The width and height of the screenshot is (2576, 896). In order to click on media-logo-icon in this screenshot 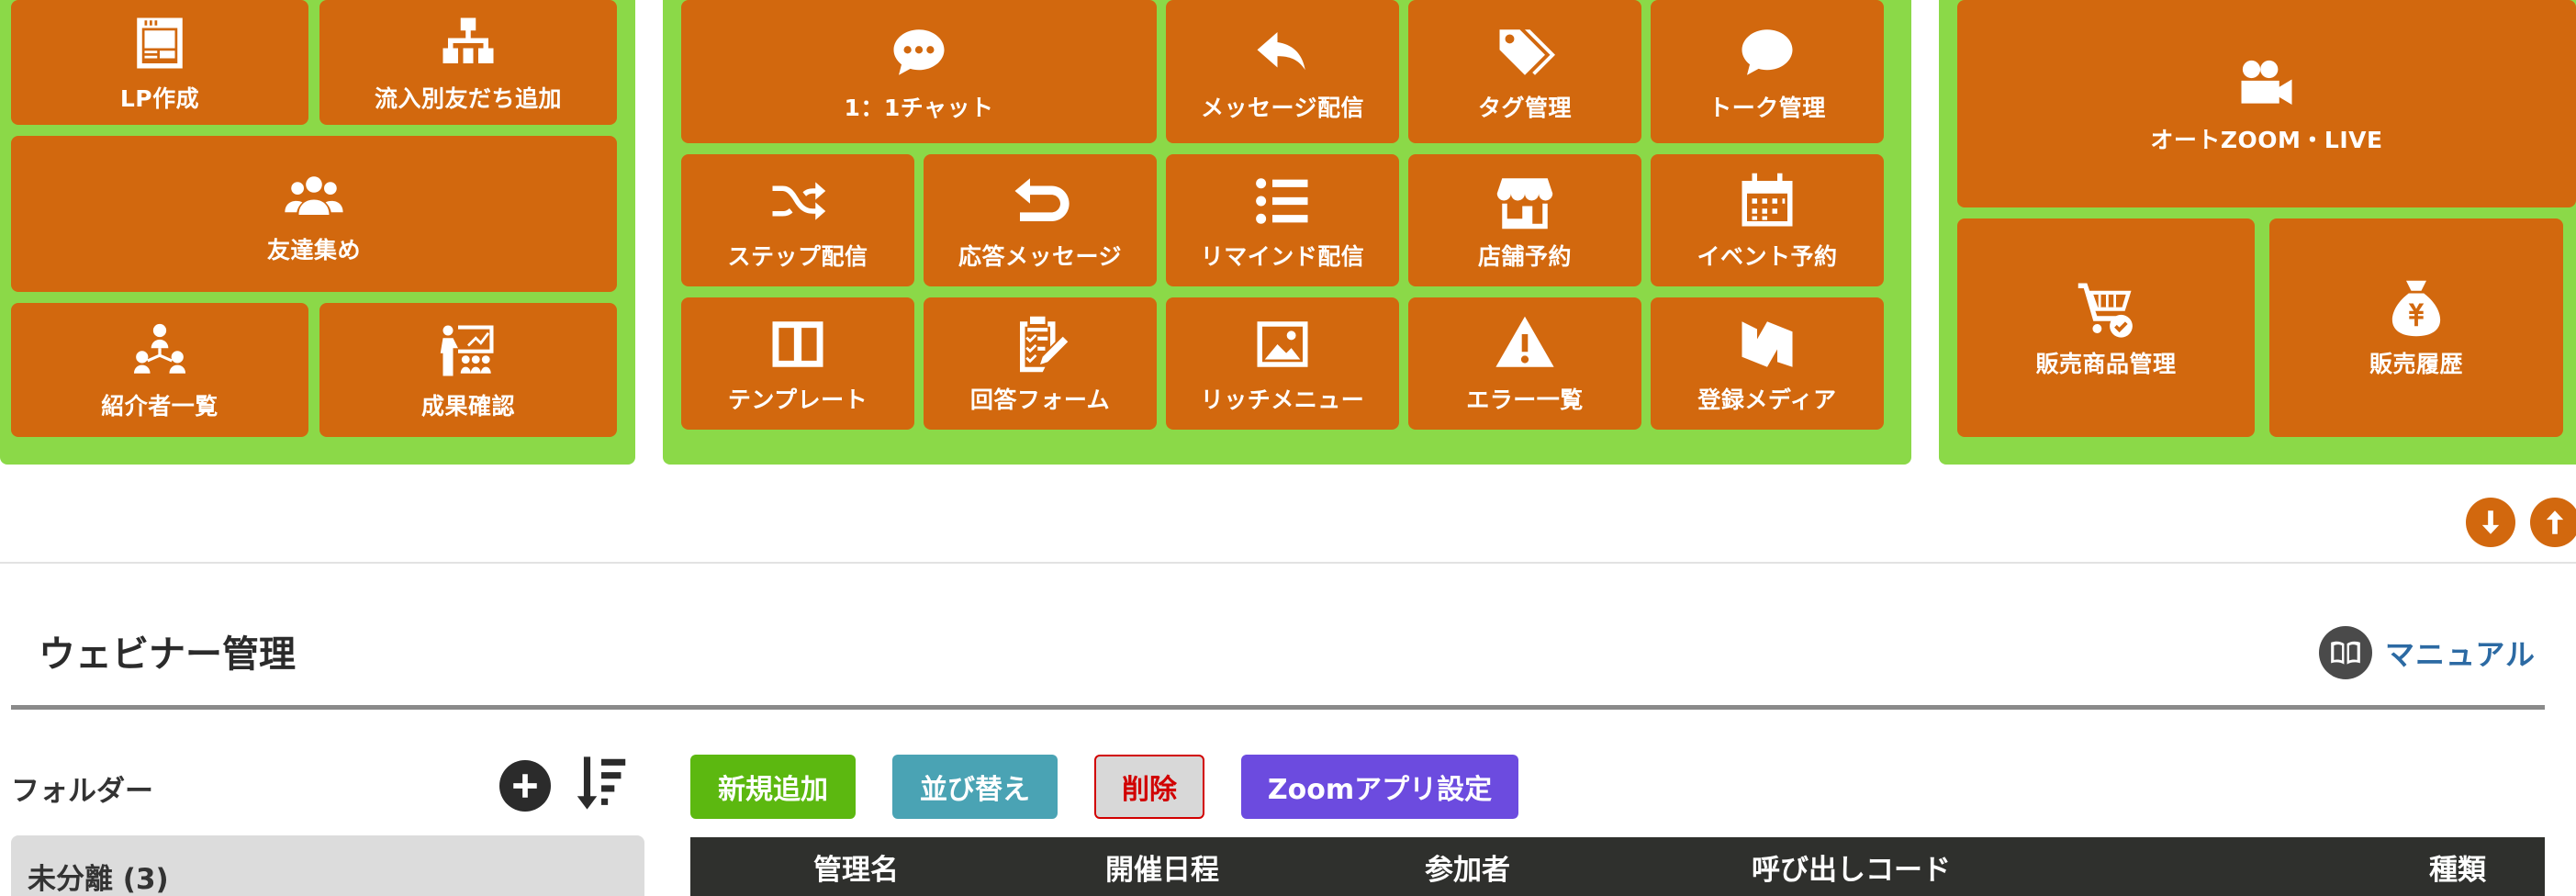, I will do `click(1767, 344)`.